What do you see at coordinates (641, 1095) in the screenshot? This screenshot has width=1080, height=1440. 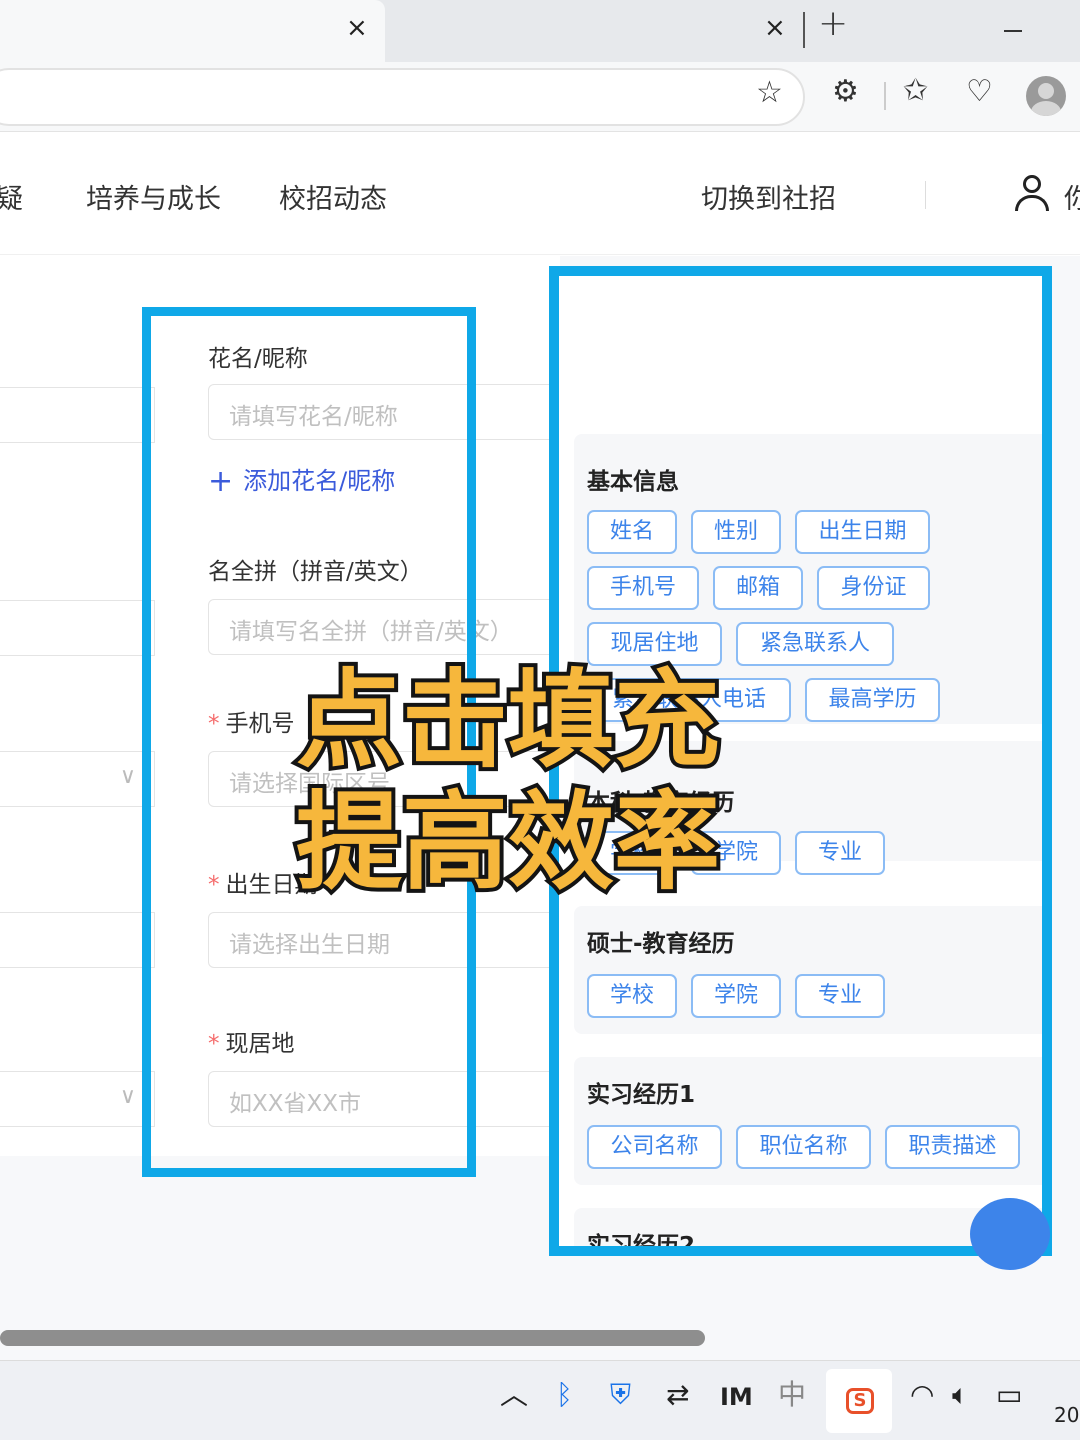 I see `section-title: 实习经历1` at bounding box center [641, 1095].